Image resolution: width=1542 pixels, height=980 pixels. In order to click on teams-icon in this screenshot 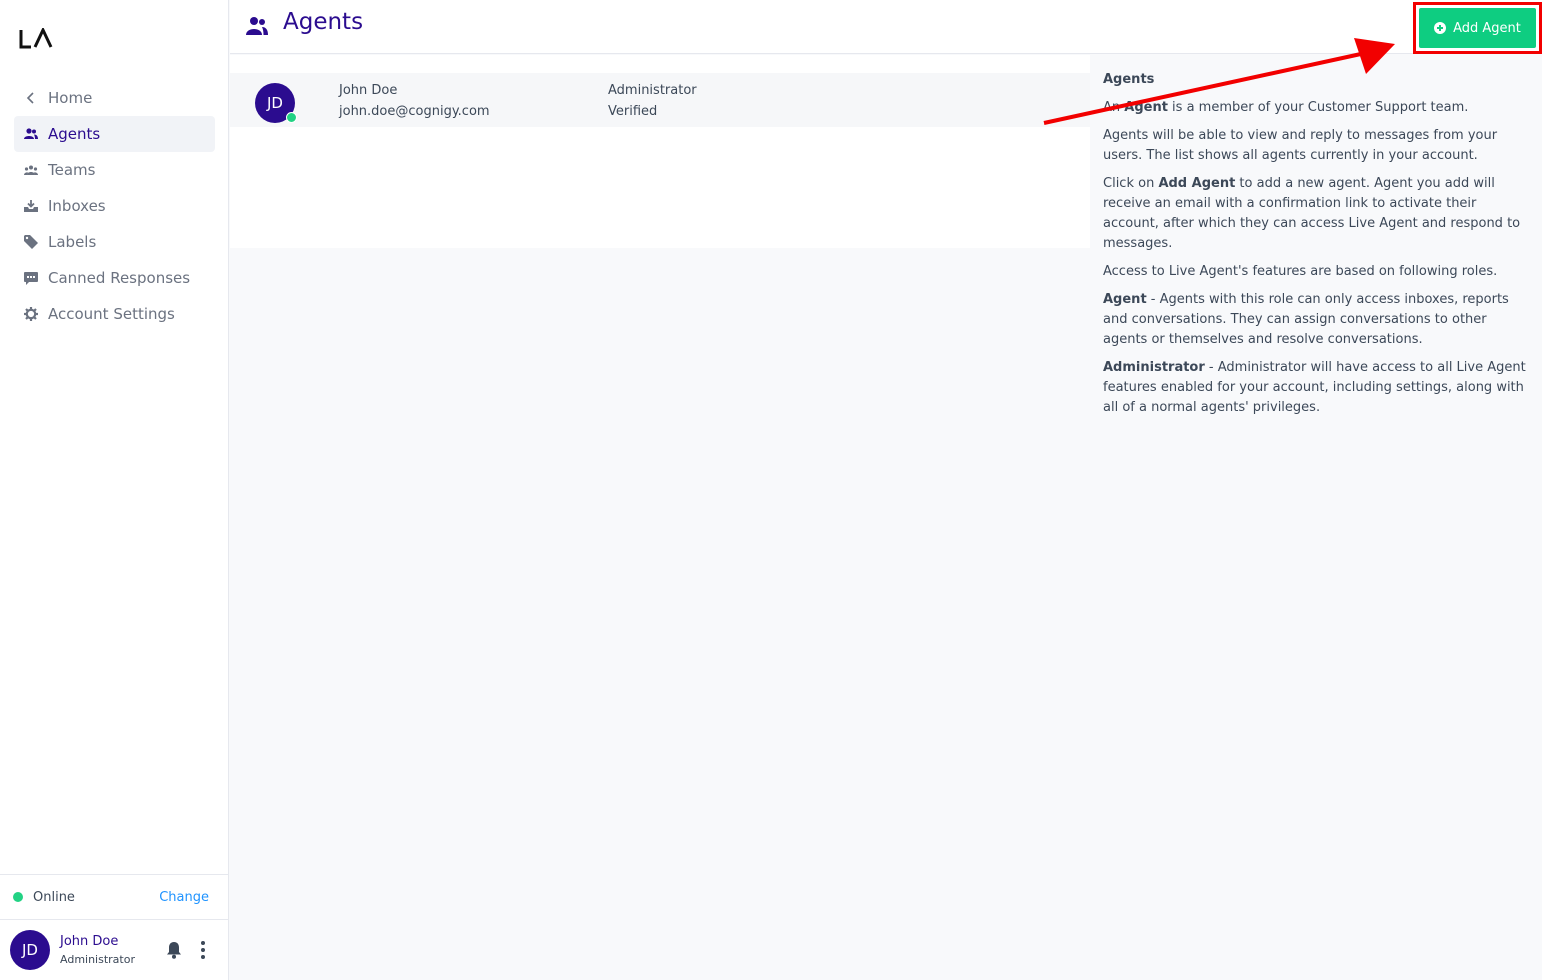, I will do `click(31, 170)`.